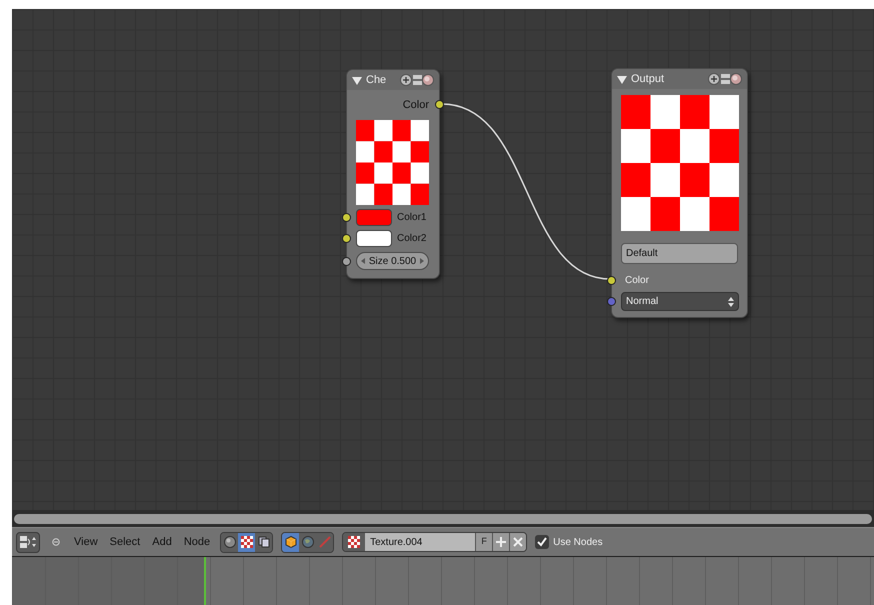 Image resolution: width=874 pixels, height=605 pixels. I want to click on cube-icon, so click(290, 542).